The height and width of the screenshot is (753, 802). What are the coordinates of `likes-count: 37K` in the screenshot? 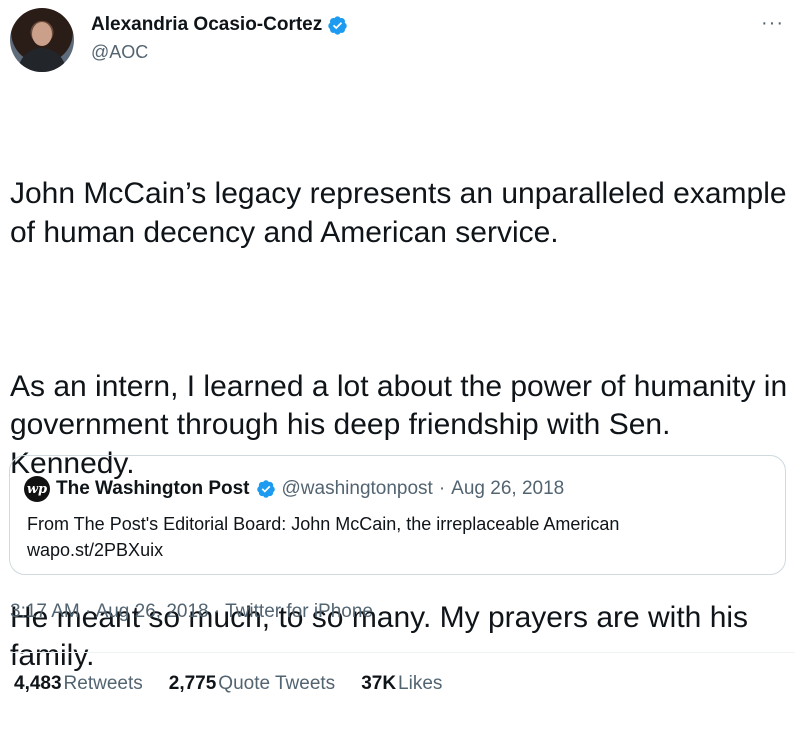 It's located at (379, 683).